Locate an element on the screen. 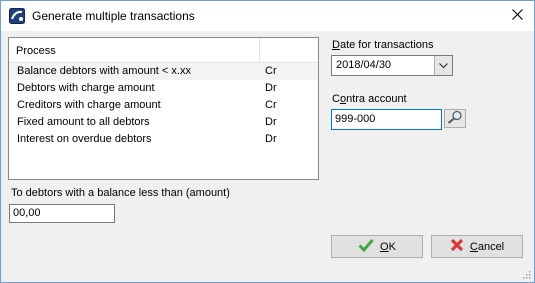 The width and height of the screenshot is (535, 283). process-name: Creditors with charge amount is located at coordinates (89, 105).